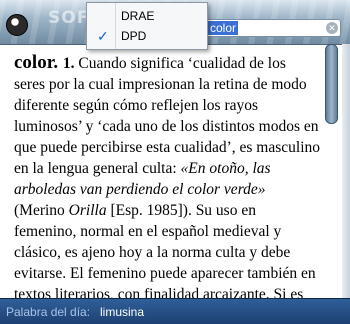 The width and height of the screenshot is (350, 324). I want to click on search-input: color ✕, so click(273, 28).